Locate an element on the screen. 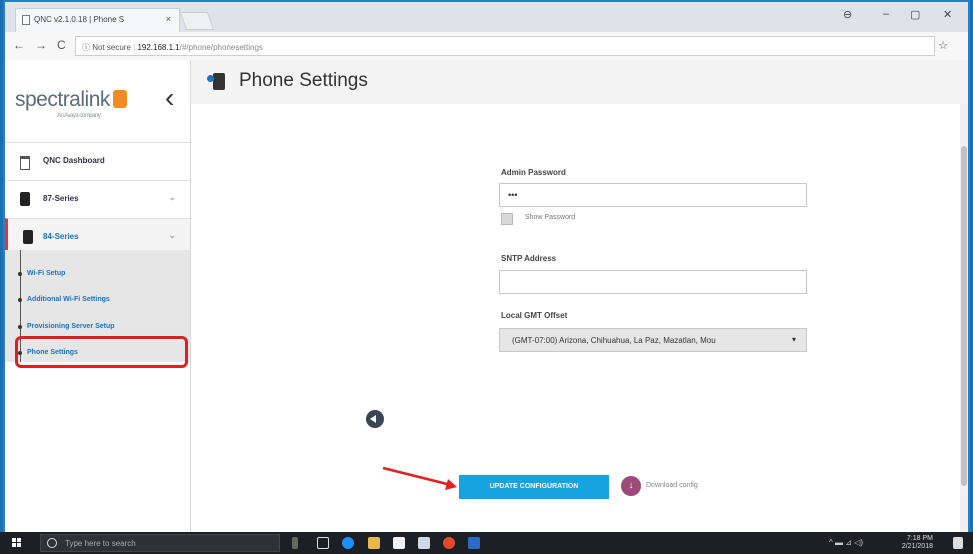  clock: 7:18 PM 2/21/2018 is located at coordinates (917, 543).